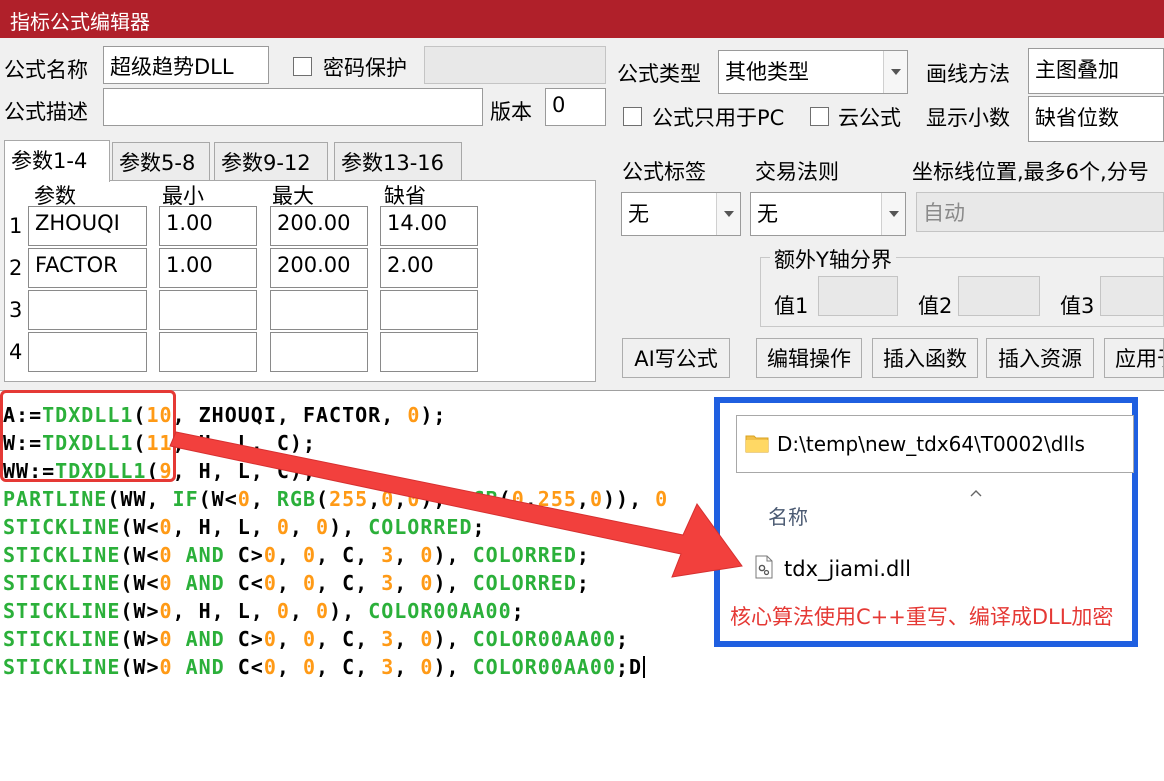 Image resolution: width=1164 pixels, height=781 pixels. What do you see at coordinates (797, 172) in the screenshot?
I see `trade-rule-label: 交易法则` at bounding box center [797, 172].